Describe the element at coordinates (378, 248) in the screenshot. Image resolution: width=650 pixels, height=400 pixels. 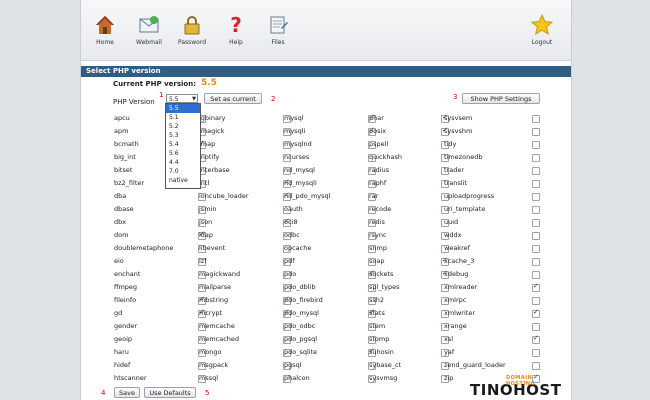
I see `extension-name: snmp` at that location.